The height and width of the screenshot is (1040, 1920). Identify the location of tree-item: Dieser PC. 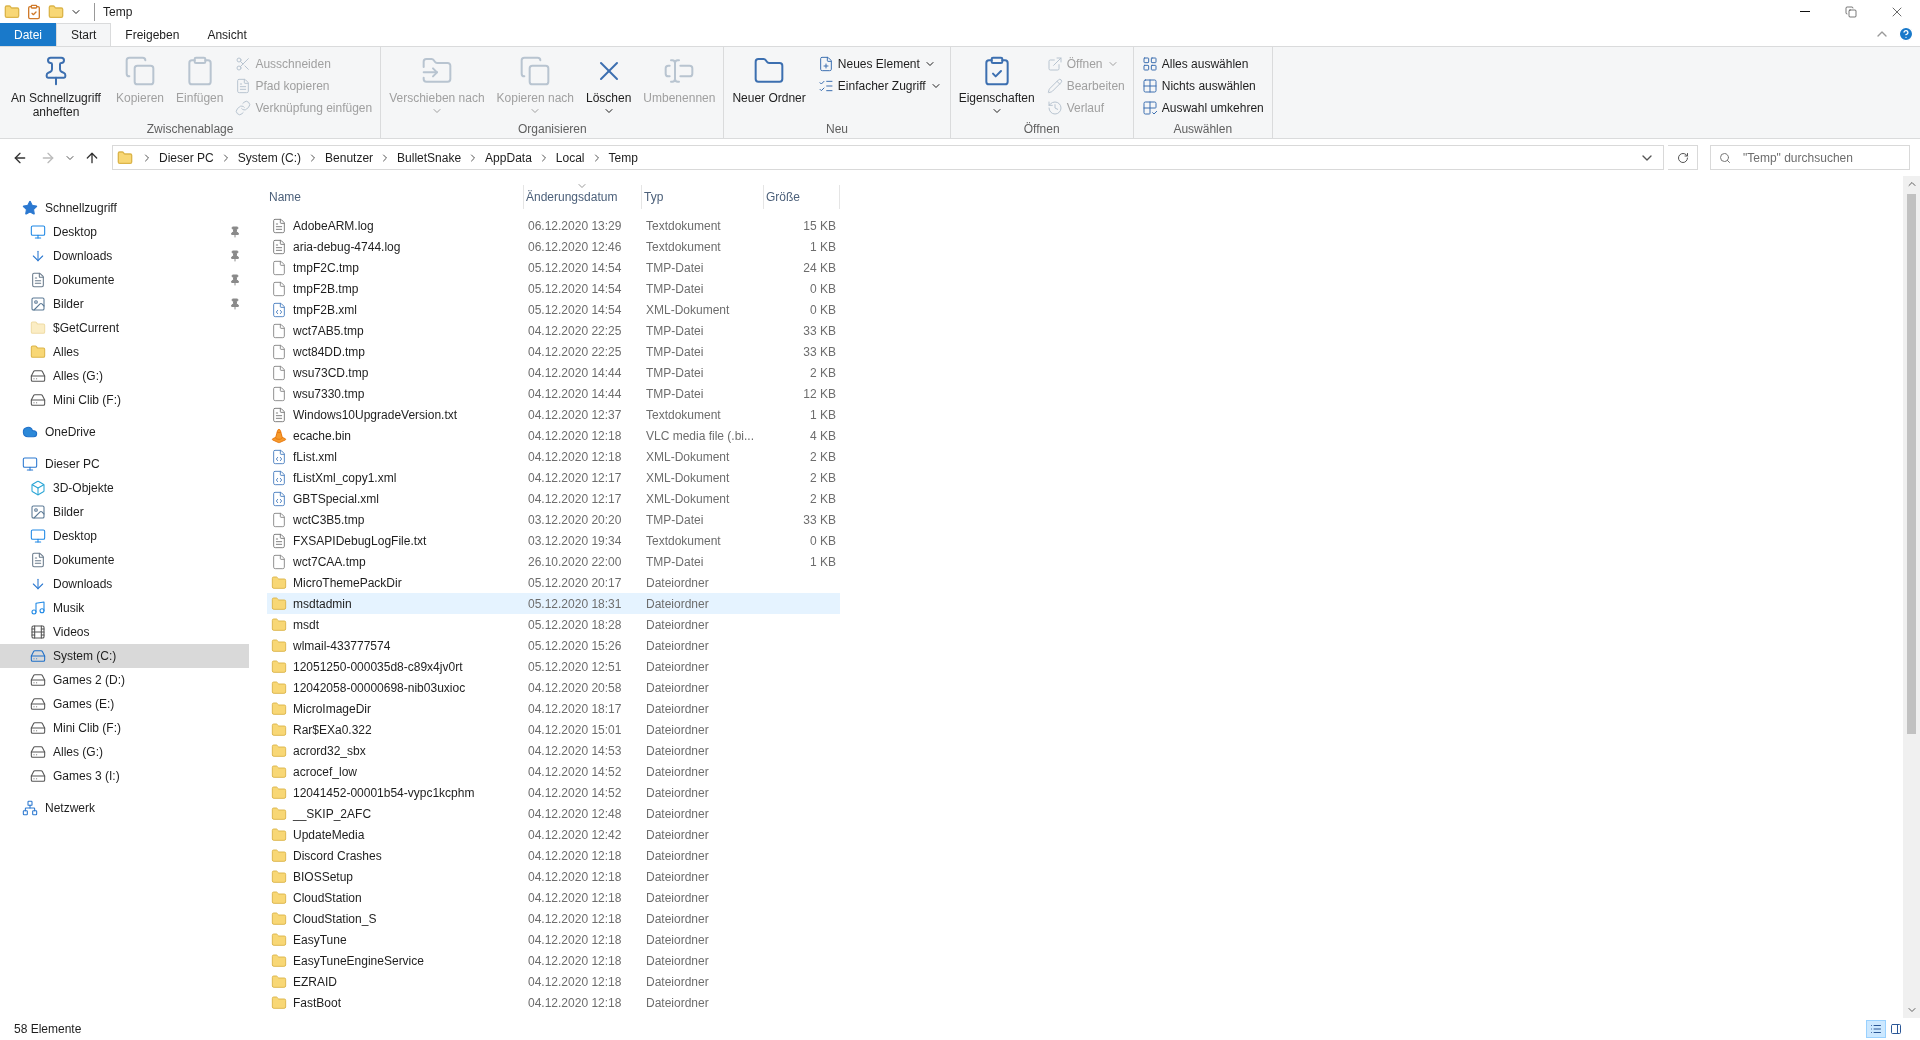
(124, 464).